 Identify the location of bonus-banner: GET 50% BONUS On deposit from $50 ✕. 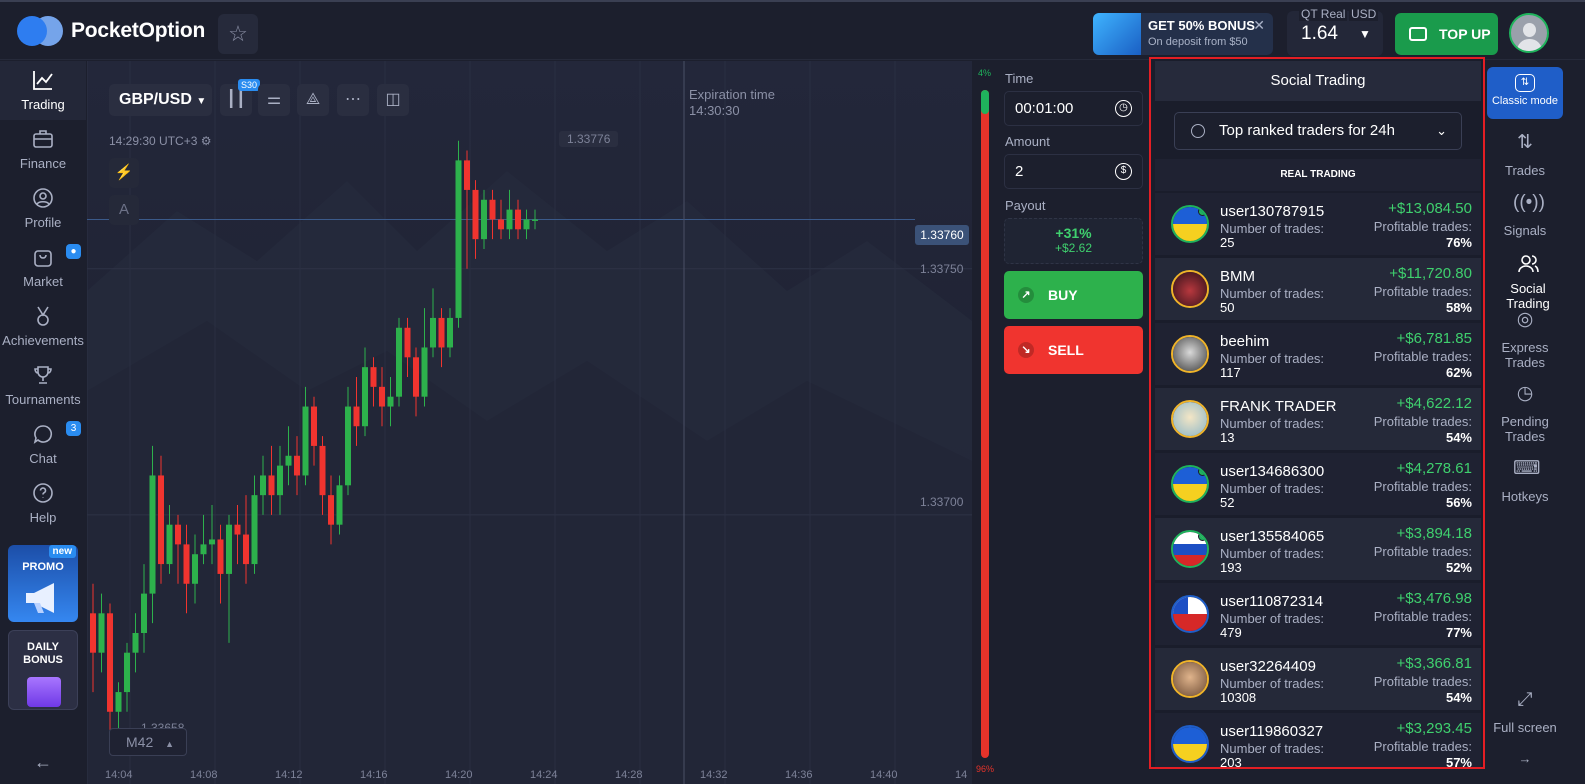
(1183, 34).